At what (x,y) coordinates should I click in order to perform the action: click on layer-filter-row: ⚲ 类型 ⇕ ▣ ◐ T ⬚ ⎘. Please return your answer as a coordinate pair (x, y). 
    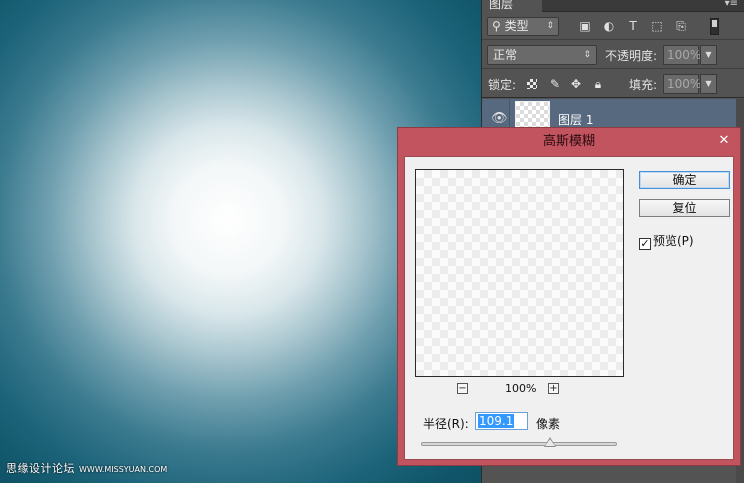
    Looking at the image, I should click on (613, 27).